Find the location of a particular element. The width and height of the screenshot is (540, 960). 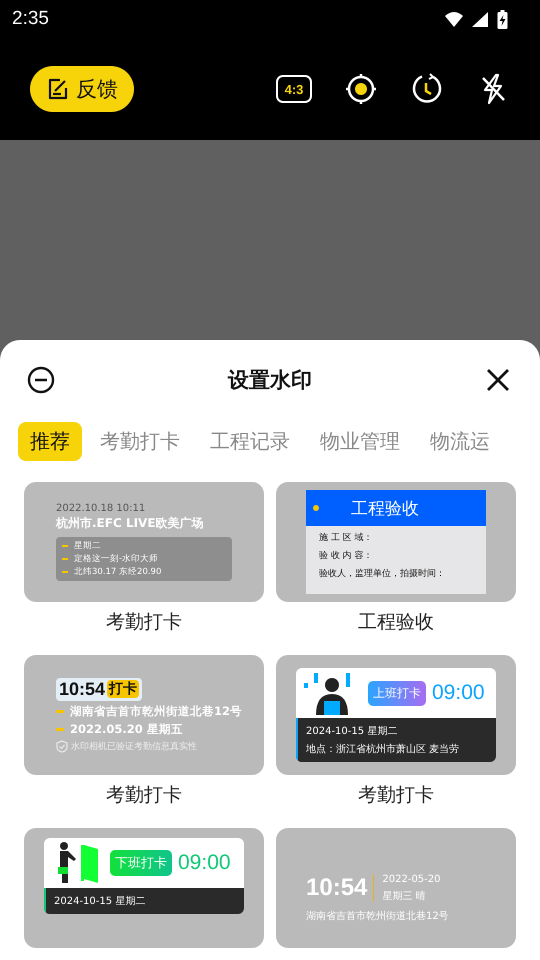

dot-icon is located at coordinates (316, 508).